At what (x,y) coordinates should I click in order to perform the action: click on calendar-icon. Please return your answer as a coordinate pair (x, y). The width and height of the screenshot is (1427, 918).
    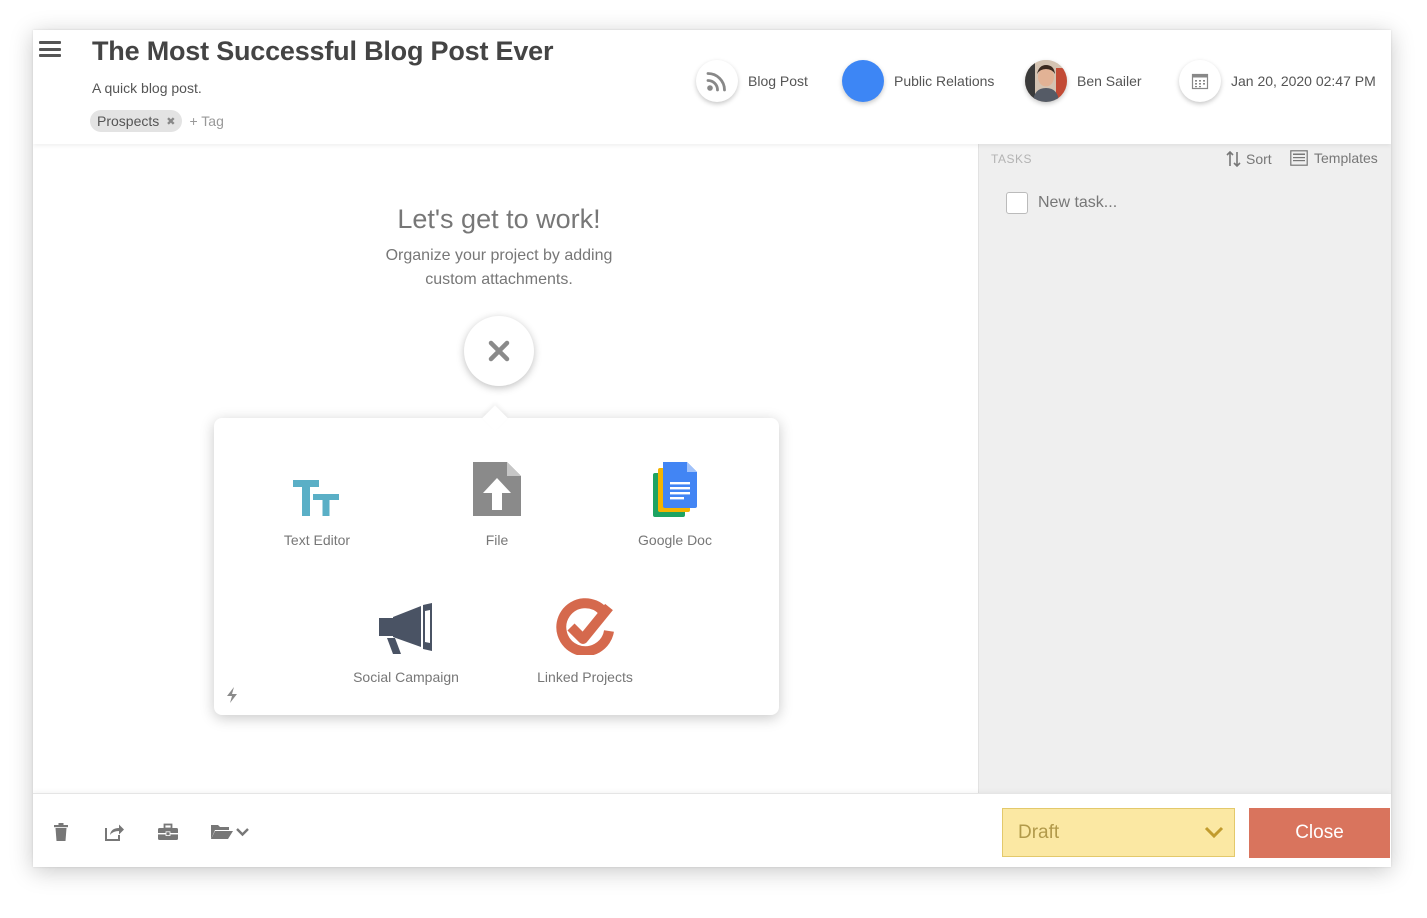
    Looking at the image, I should click on (1200, 81).